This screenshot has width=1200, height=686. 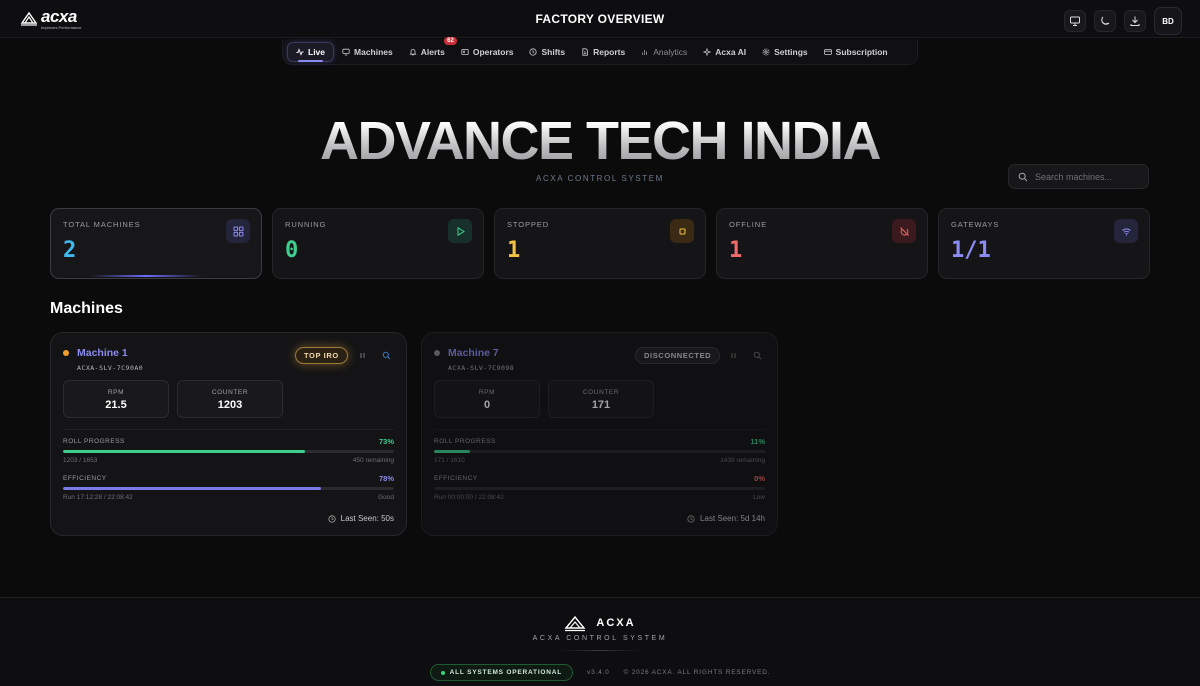 What do you see at coordinates (300, 51) in the screenshot?
I see `pulse-icon` at bounding box center [300, 51].